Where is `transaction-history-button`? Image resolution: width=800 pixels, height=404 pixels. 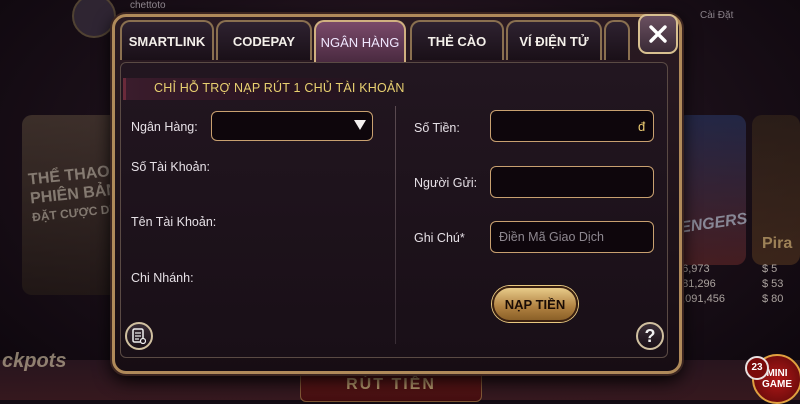 transaction-history-button is located at coordinates (139, 336).